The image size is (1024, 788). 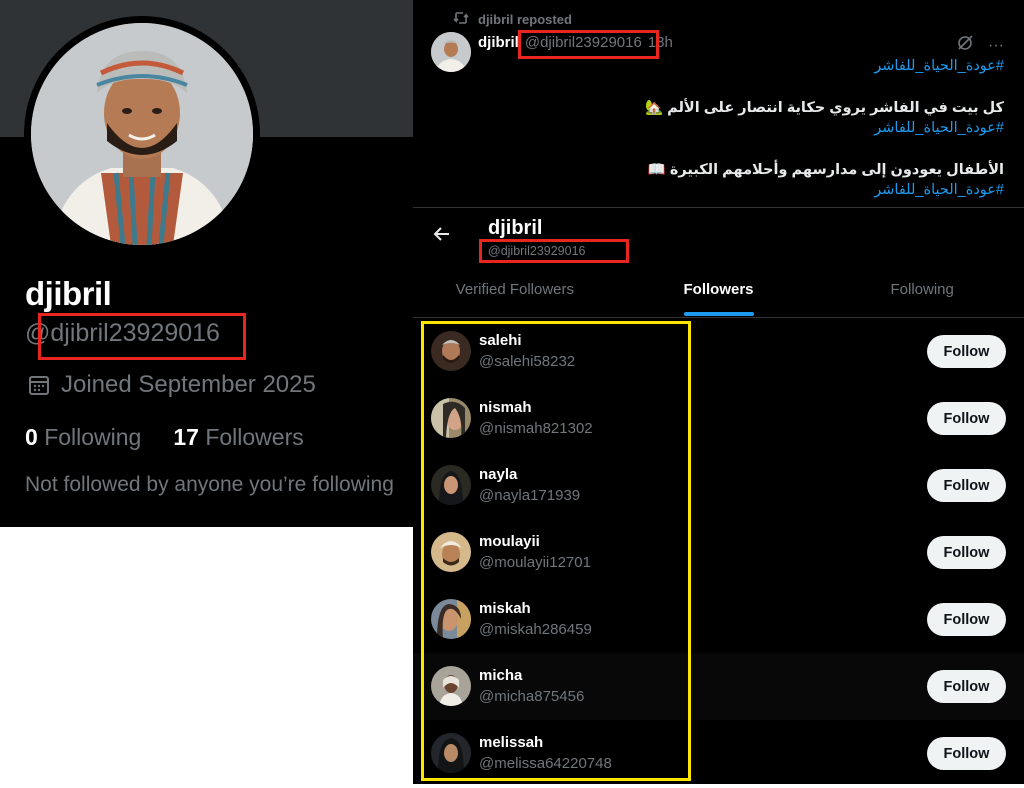 I want to click on header-handle-highlight-box, so click(x=554, y=251).